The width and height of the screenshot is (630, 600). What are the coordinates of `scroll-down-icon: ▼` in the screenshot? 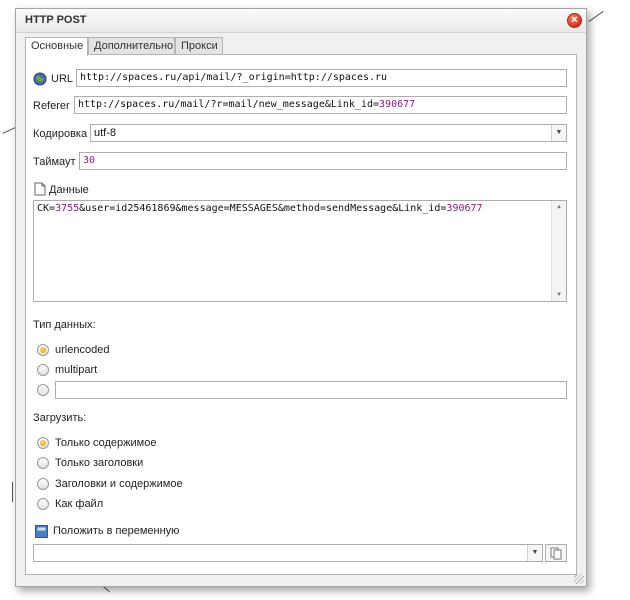 It's located at (559, 295).